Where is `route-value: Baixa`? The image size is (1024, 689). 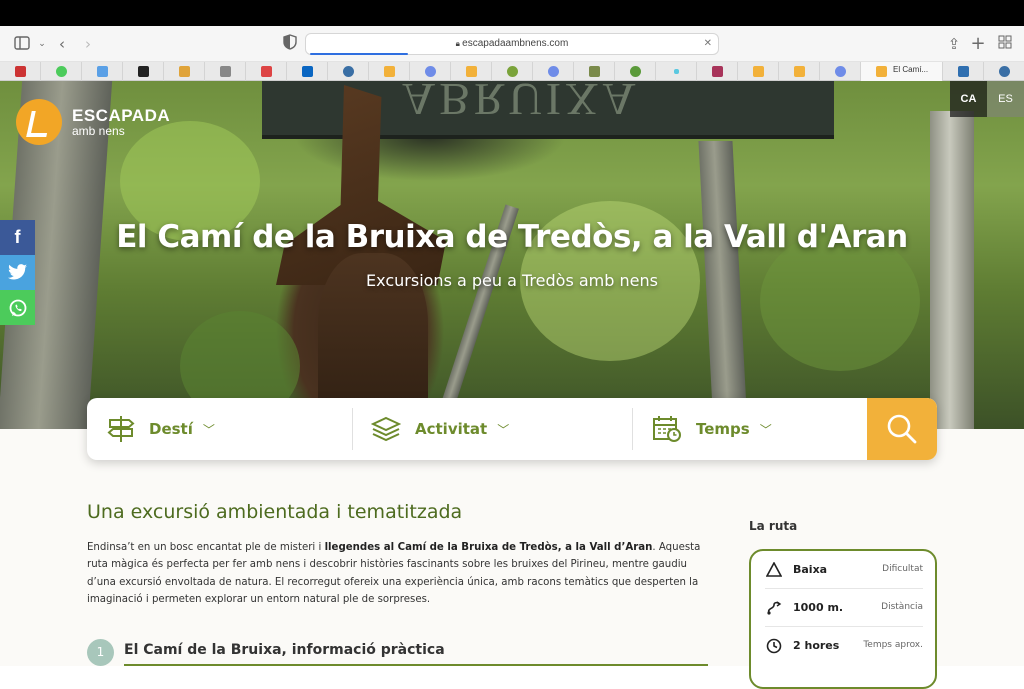 route-value: Baixa is located at coordinates (810, 569).